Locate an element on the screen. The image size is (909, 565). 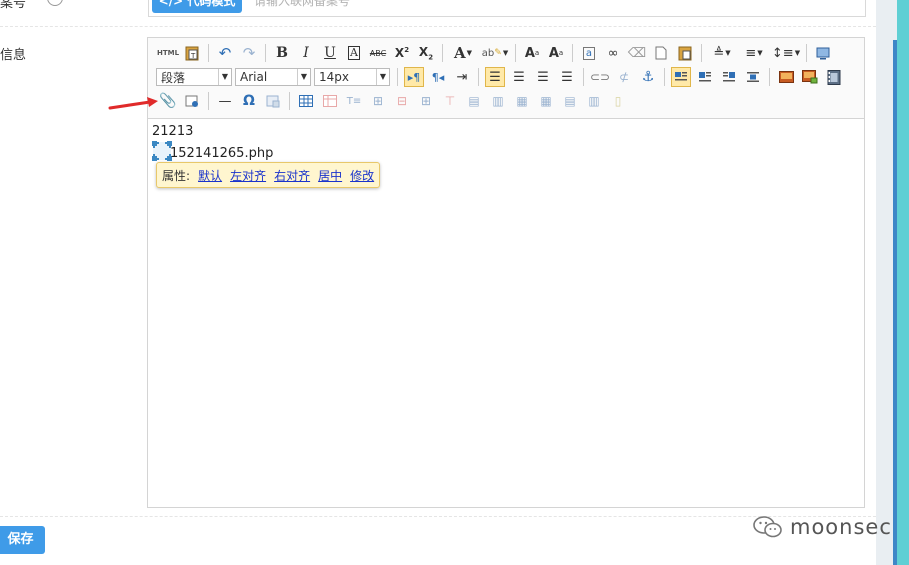
split-to-cols-icon: ▥ is located at coordinates (594, 101).